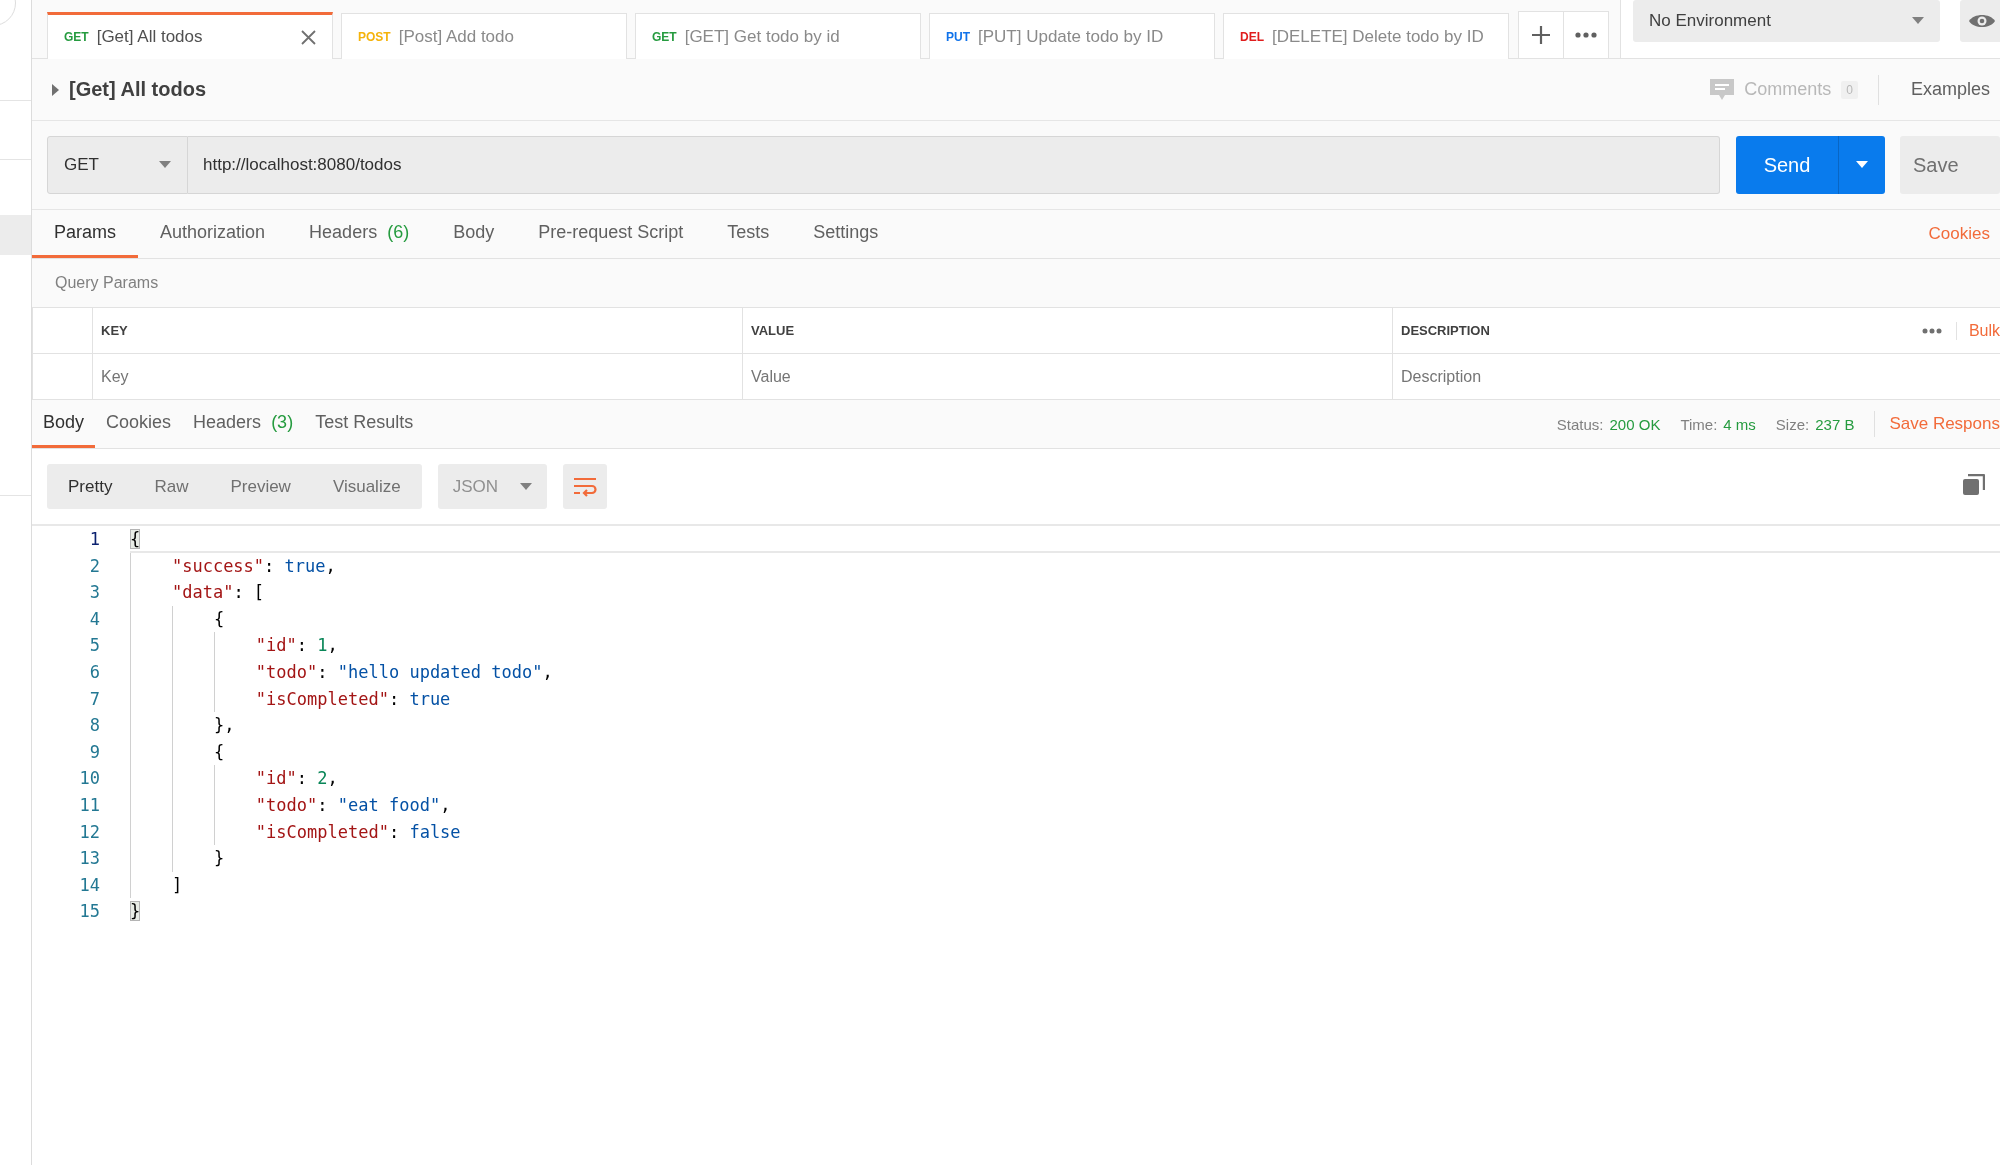 The image size is (2000, 1165). What do you see at coordinates (89, 779) in the screenshot?
I see `line-number: 10` at bounding box center [89, 779].